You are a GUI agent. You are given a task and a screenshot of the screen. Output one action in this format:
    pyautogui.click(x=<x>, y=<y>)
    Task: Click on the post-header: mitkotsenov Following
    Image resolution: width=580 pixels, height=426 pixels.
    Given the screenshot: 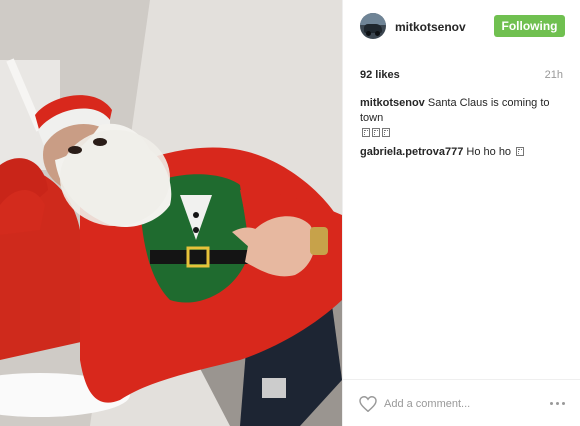 What is the action you would take?
    pyautogui.click(x=461, y=26)
    